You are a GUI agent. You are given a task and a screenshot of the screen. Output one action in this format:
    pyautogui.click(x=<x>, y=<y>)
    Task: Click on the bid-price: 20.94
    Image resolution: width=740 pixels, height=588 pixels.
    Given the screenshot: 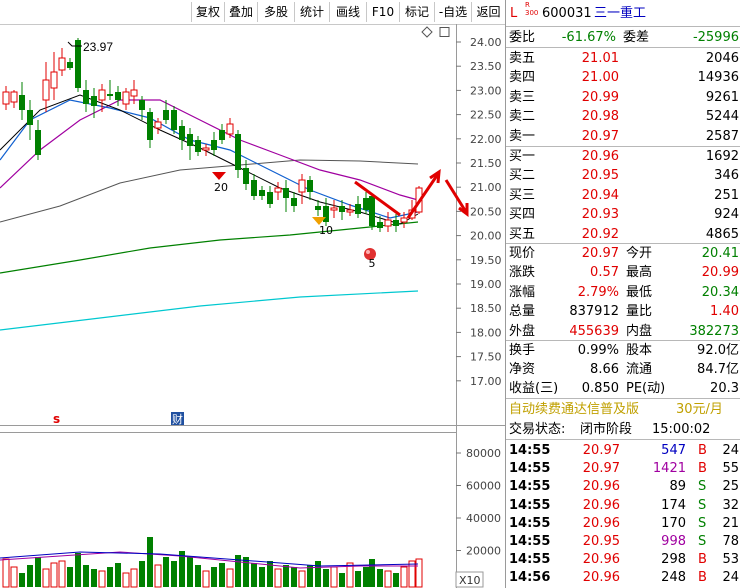 What is the action you would take?
    pyautogui.click(x=600, y=195)
    